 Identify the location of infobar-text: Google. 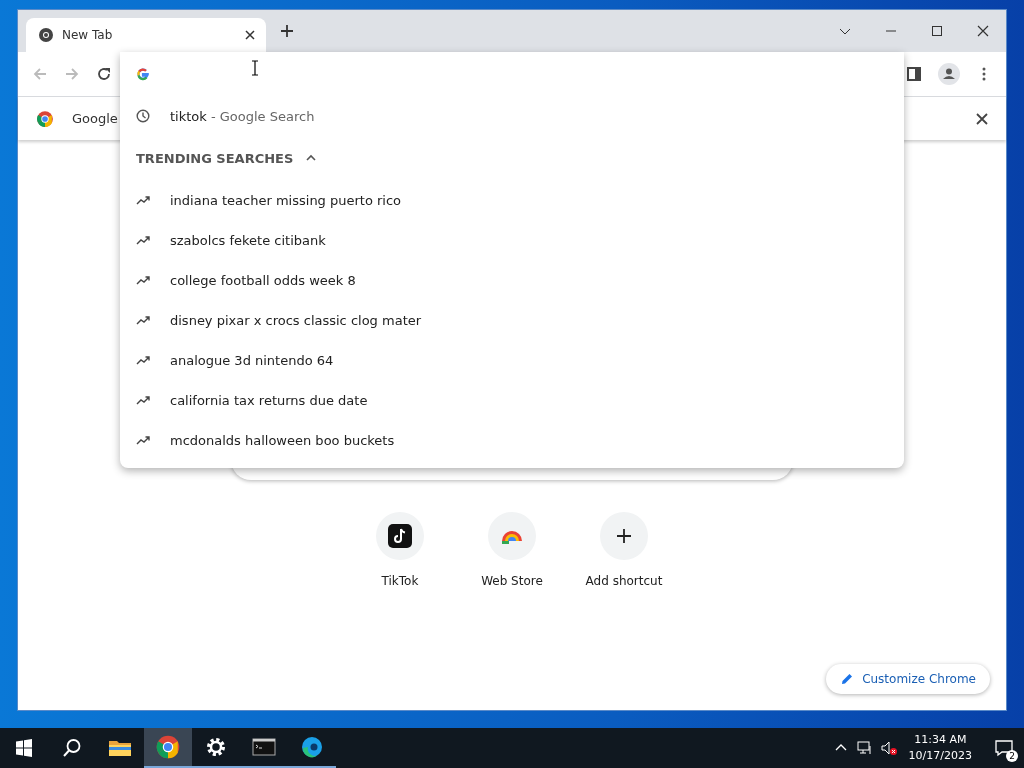
(95, 118).